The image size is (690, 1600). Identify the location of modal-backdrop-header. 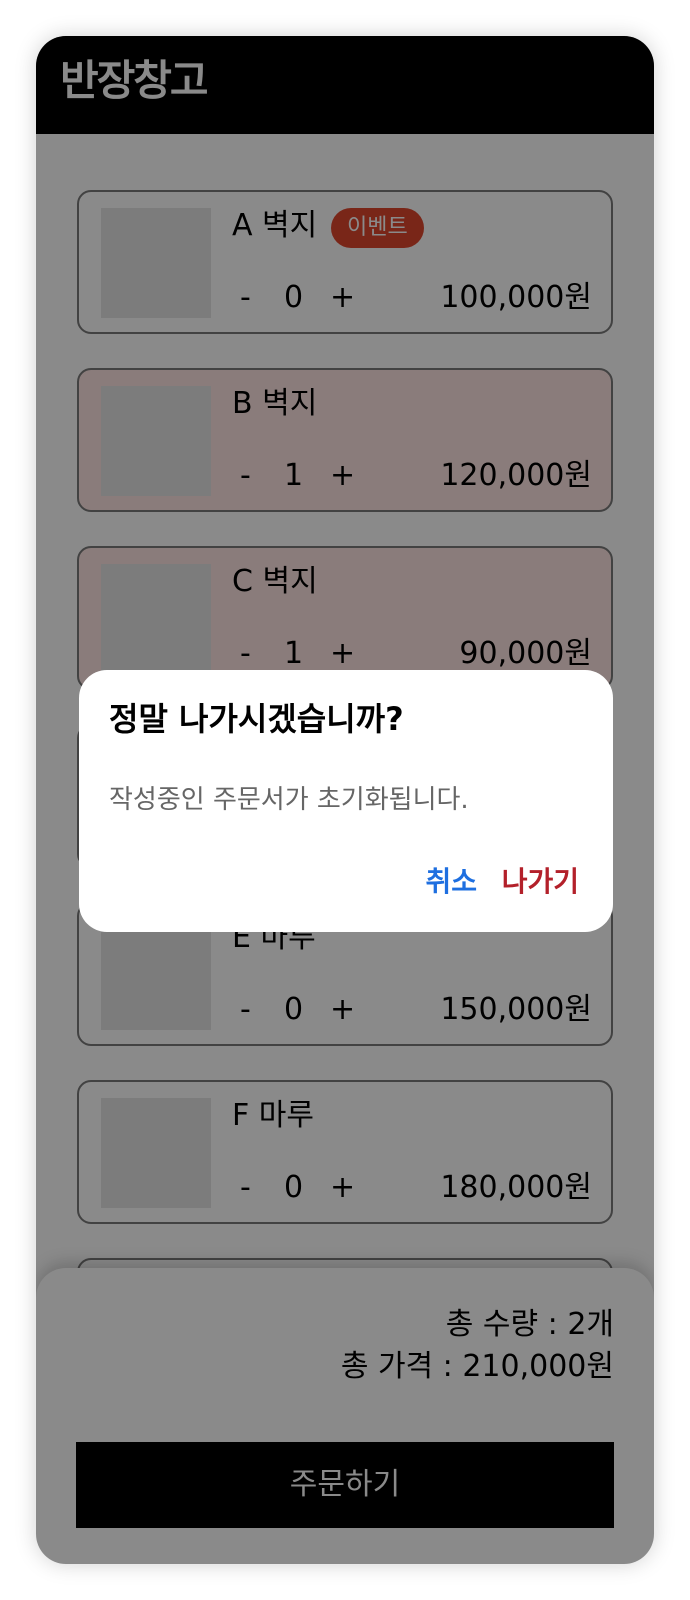
(345, 85).